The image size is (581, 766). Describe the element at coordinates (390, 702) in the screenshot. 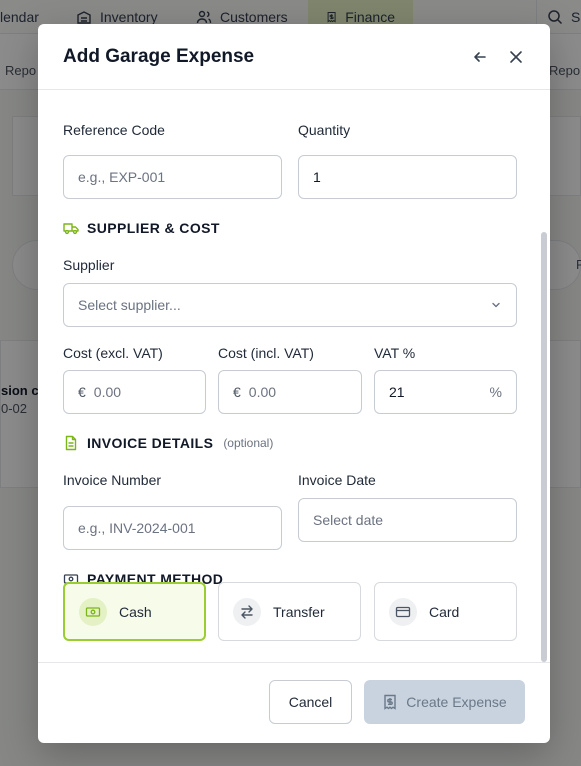

I see `receipt-icon` at that location.